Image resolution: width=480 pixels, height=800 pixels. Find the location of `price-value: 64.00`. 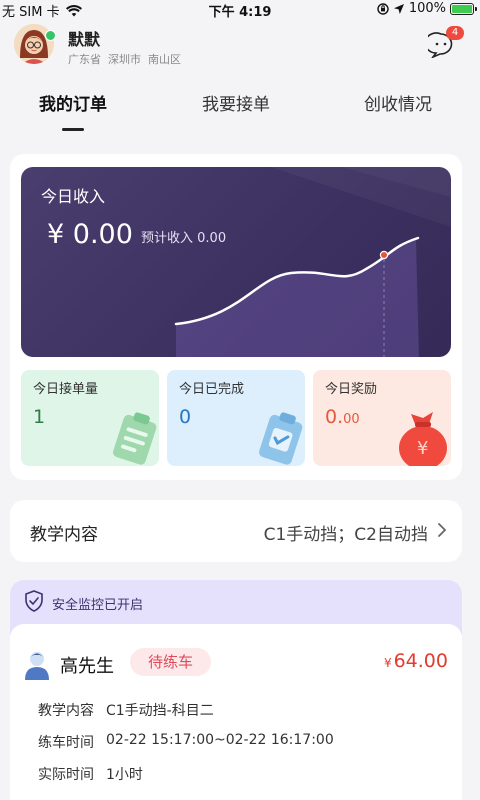

price-value: 64.00 is located at coordinates (420, 661).